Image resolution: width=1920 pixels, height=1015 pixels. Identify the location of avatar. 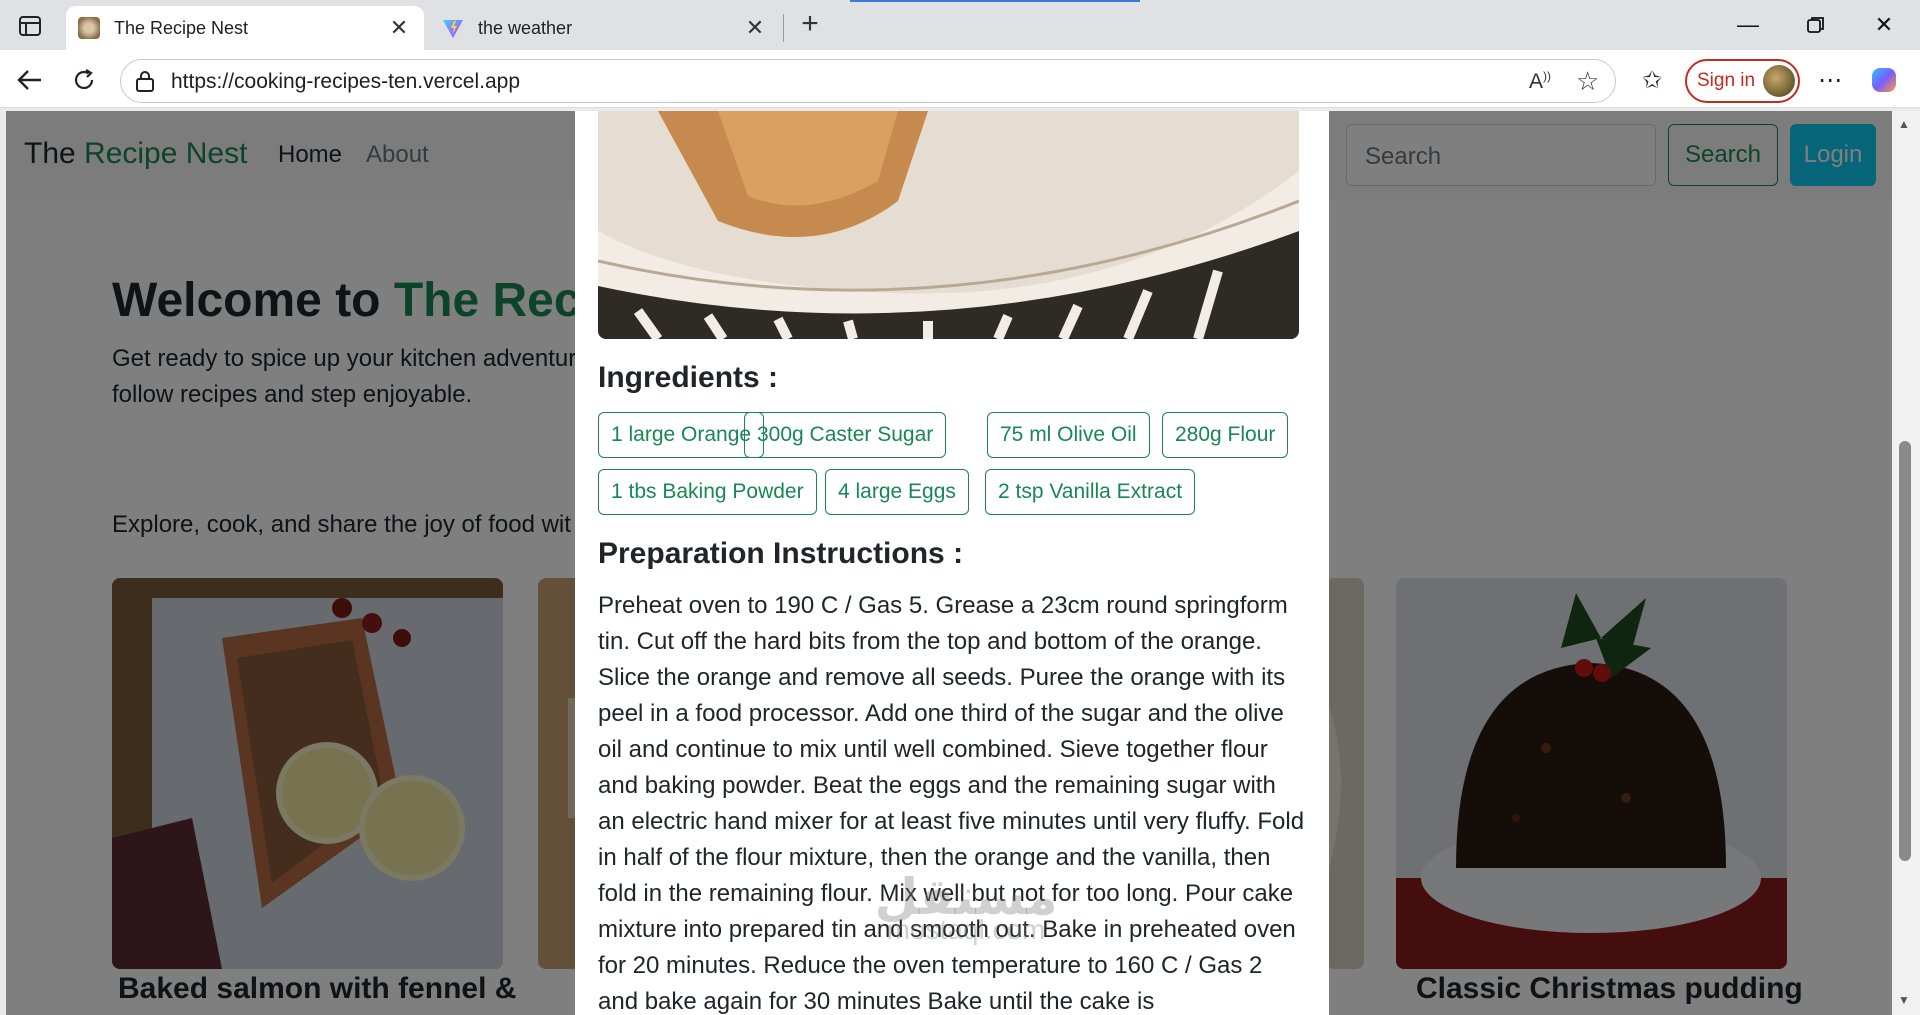
(1779, 81).